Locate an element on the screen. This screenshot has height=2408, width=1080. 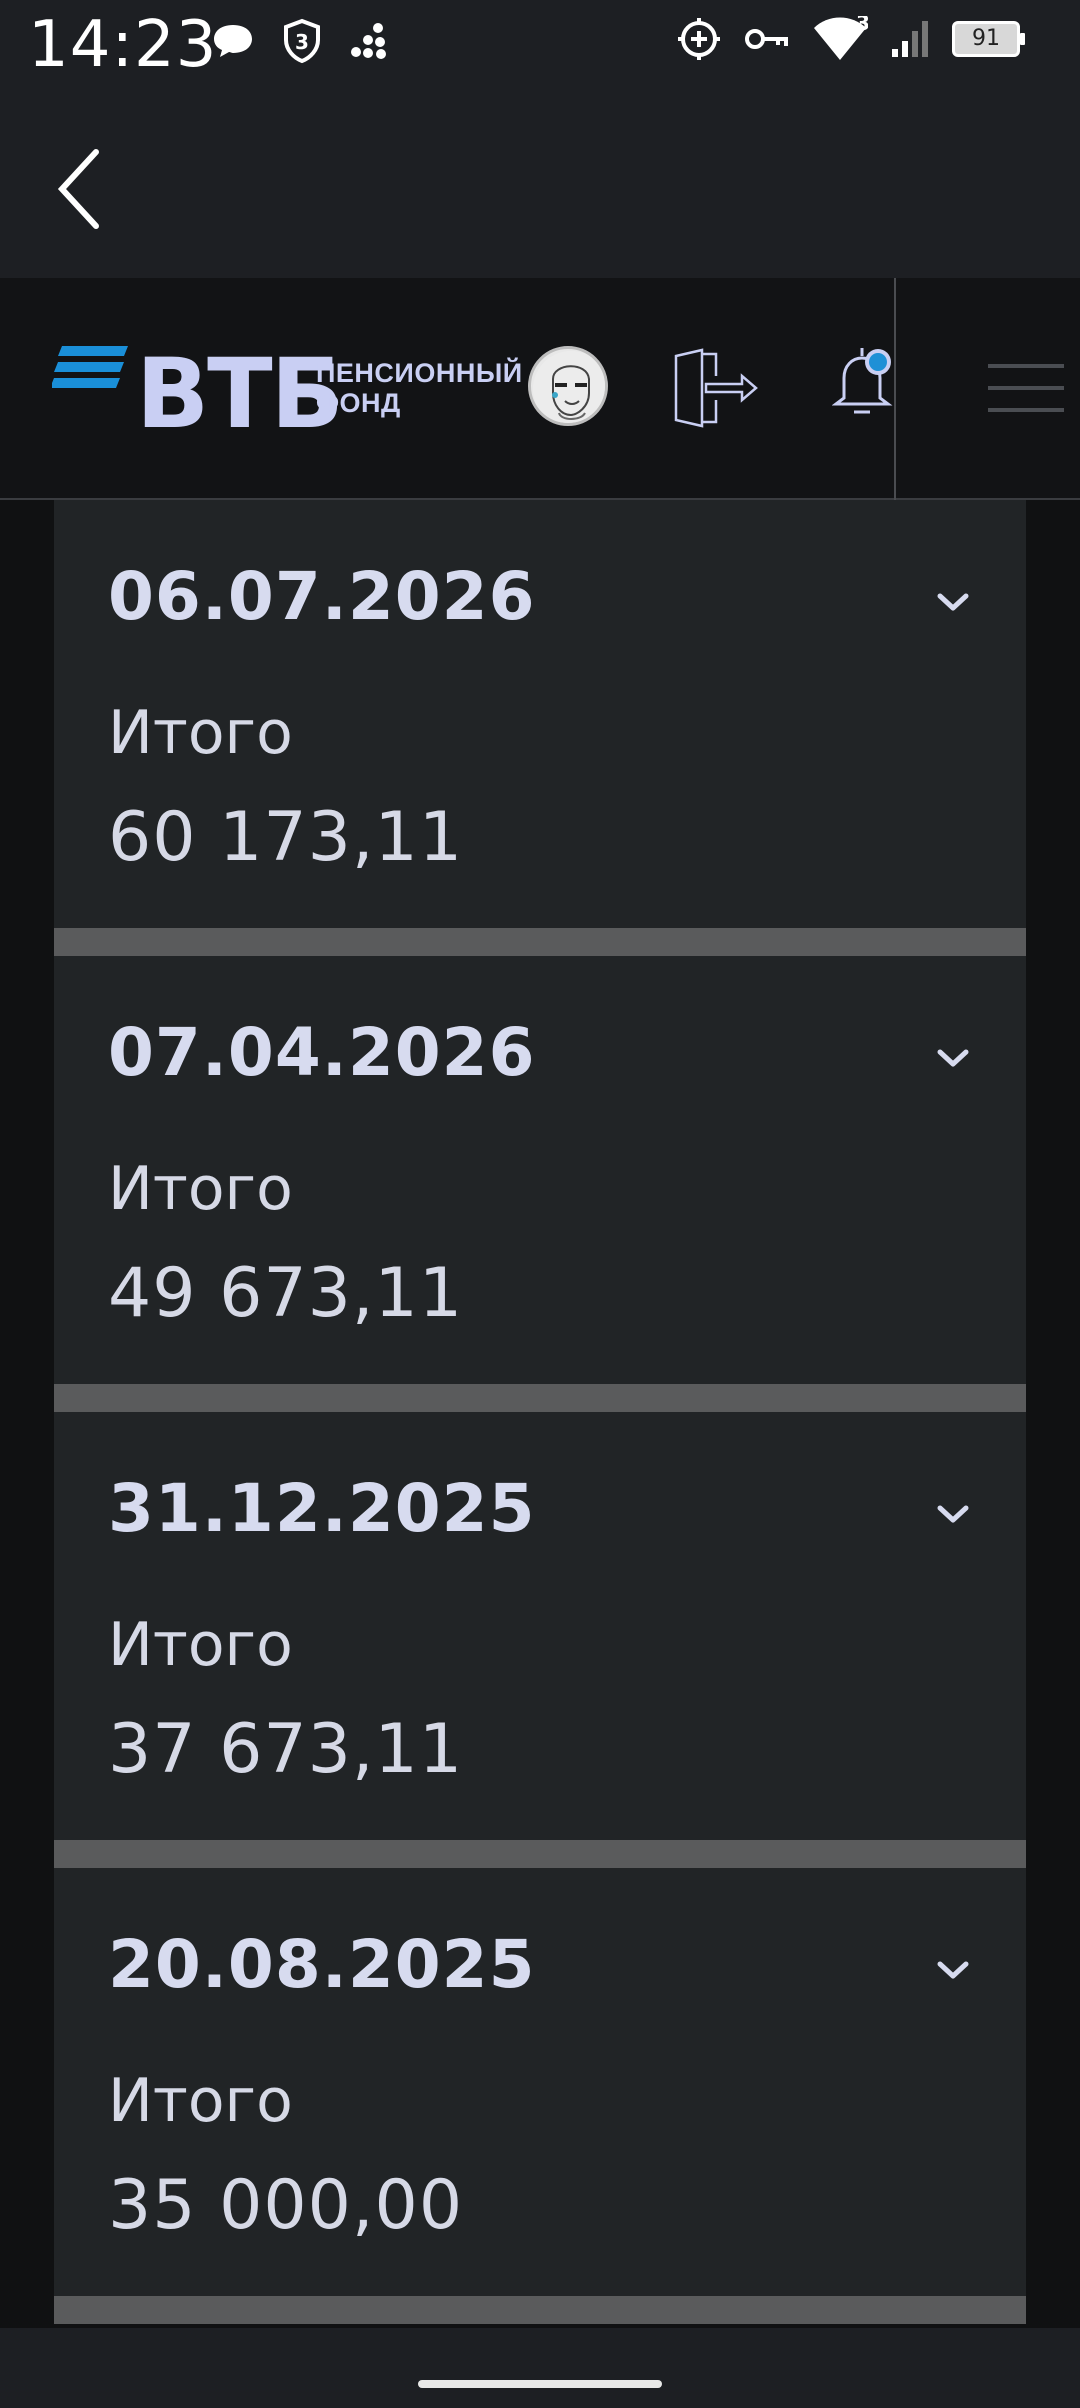
payment-date: 06.07.2026 is located at coordinates (322, 596).